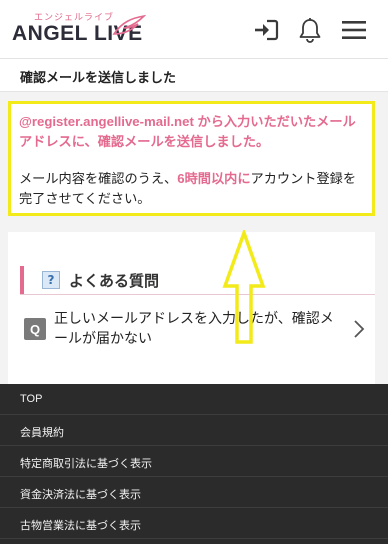 Image resolution: width=388 pixels, height=544 pixels. I want to click on faq-item: Q 正しいメールアドレスを入力したが、確認メールが届かない, so click(191, 328).